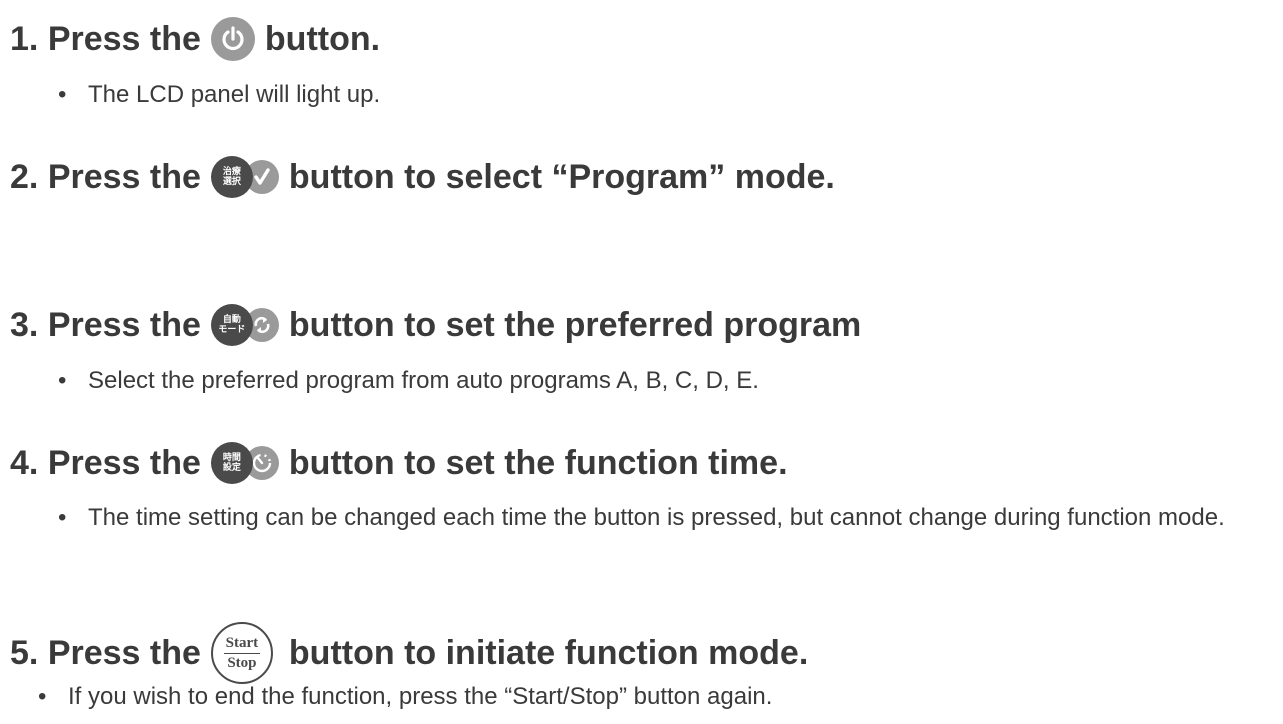 The height and width of the screenshot is (724, 1283). What do you see at coordinates (242, 662) in the screenshot?
I see `stop-label: Stop` at bounding box center [242, 662].